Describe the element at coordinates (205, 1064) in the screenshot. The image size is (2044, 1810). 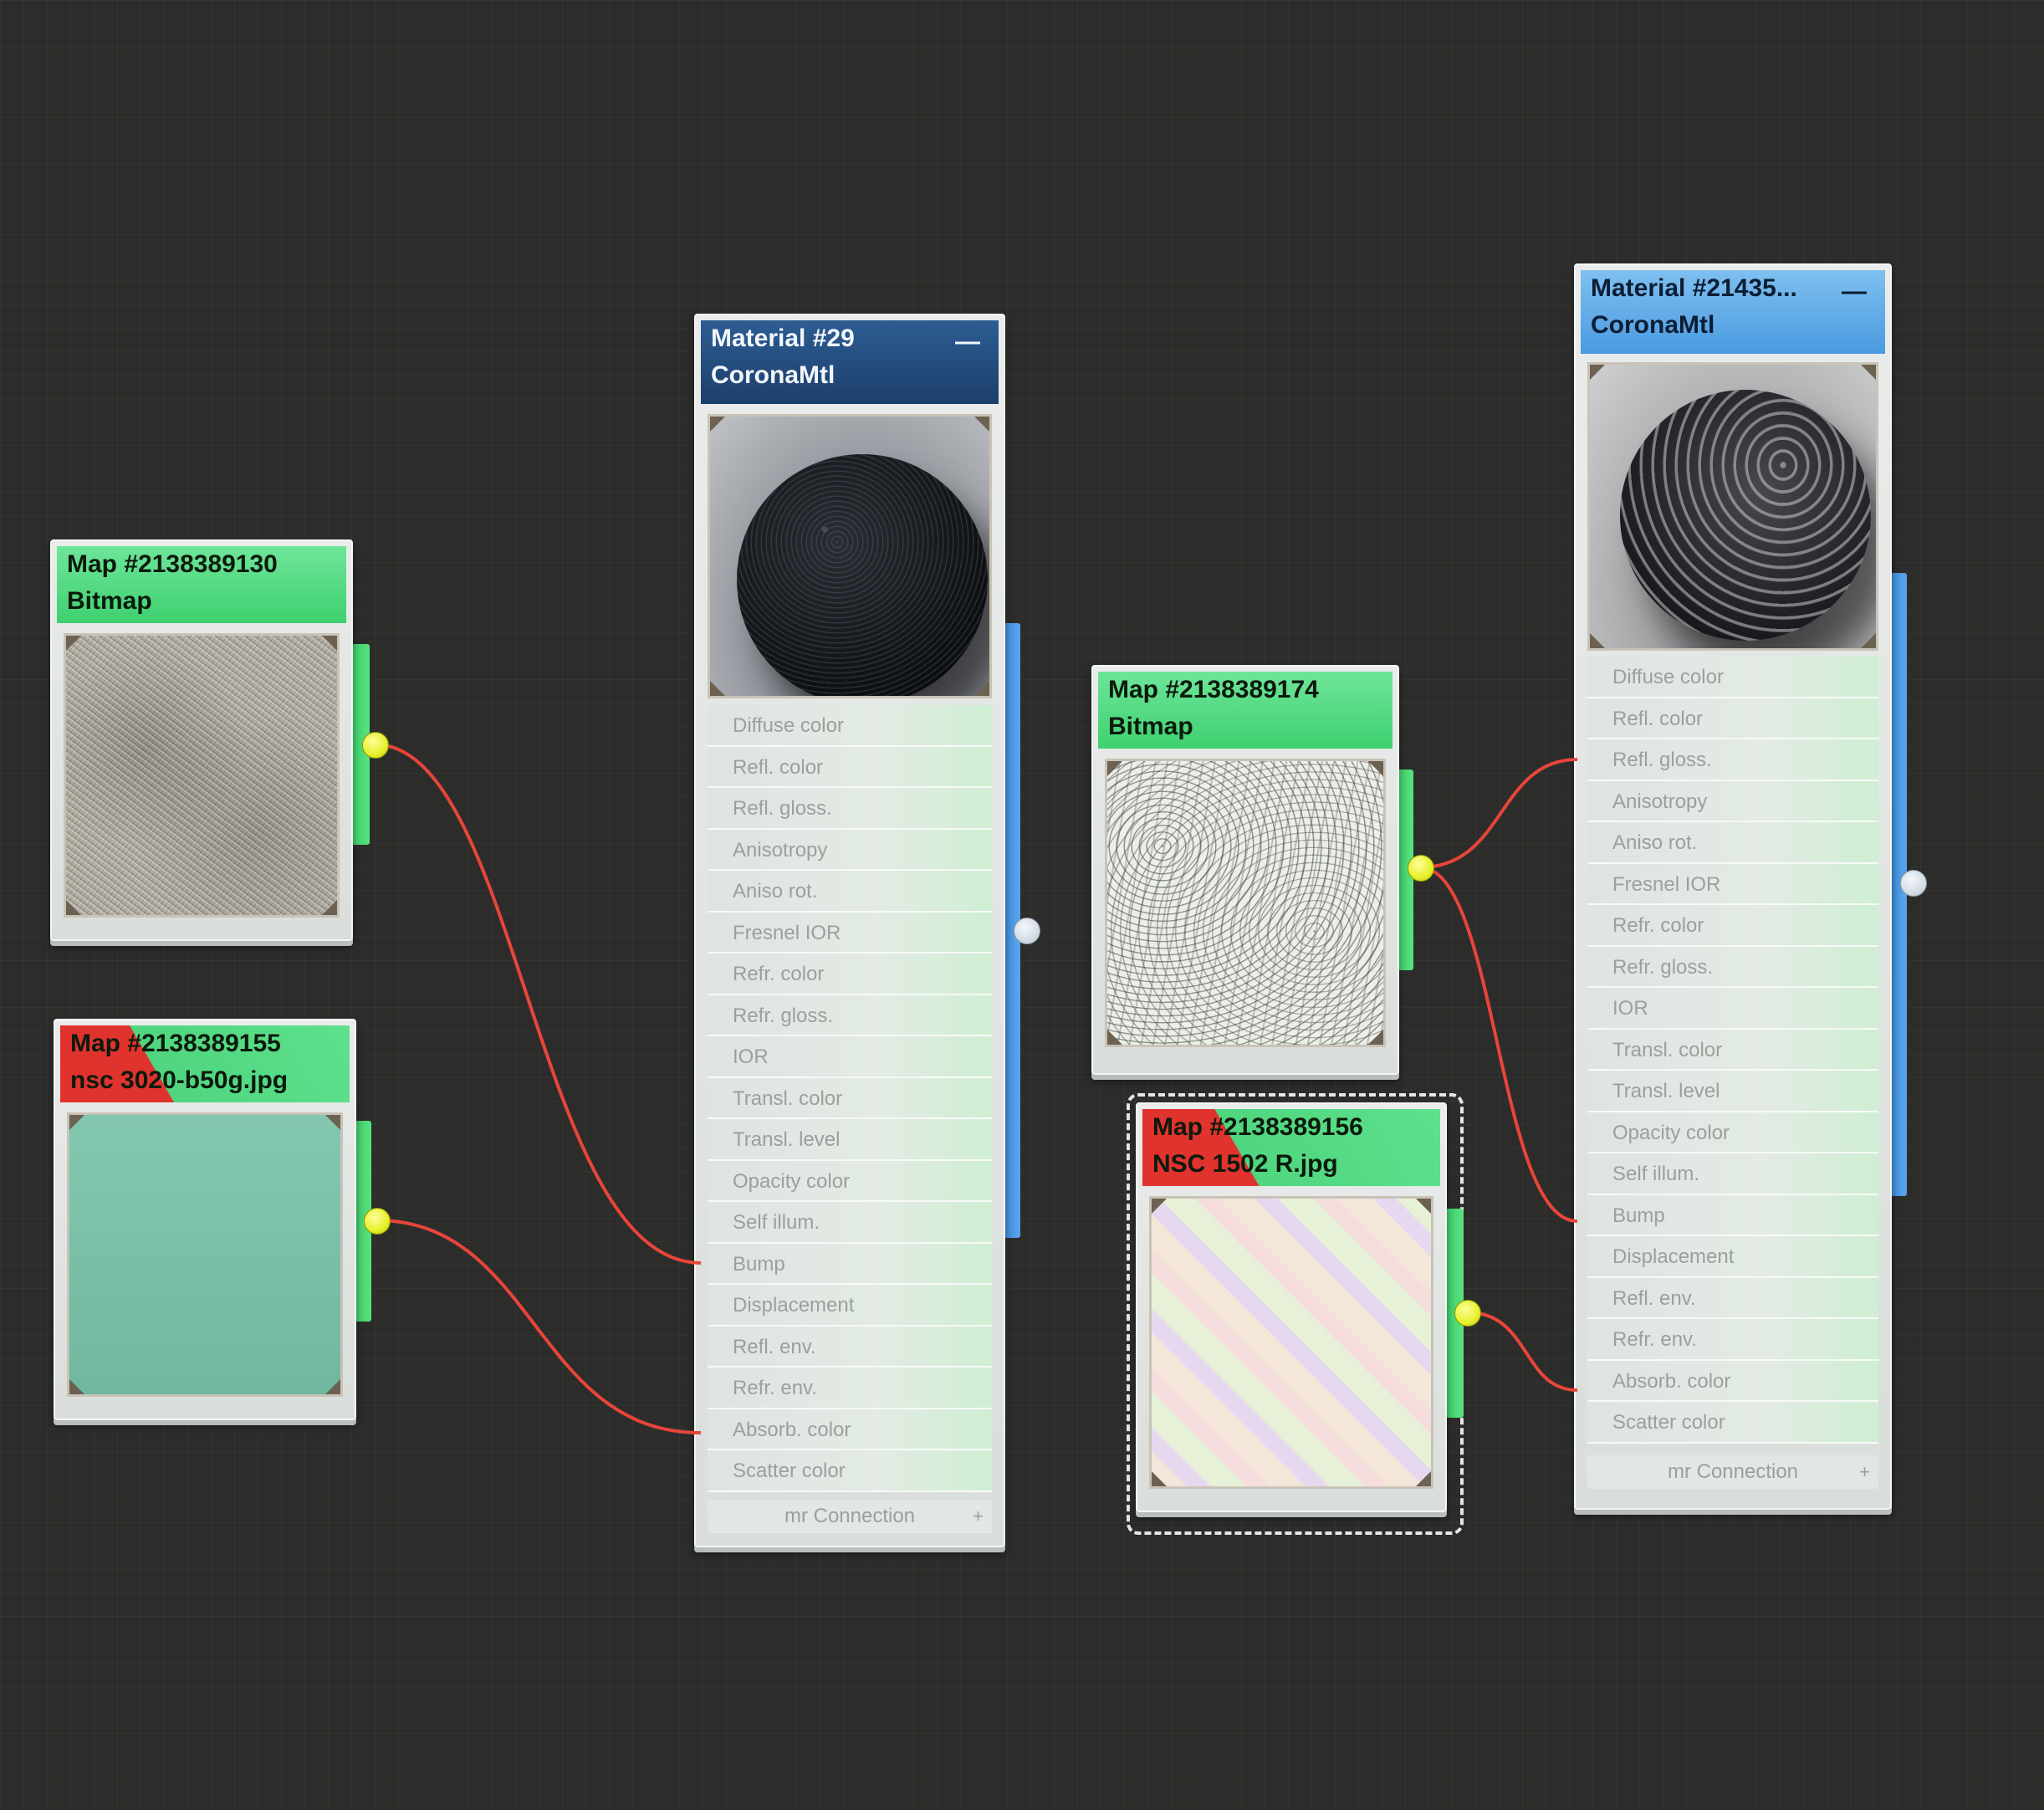
I see `node-header: Map #2138389155 nsc 3020-b50g.jpg` at that location.